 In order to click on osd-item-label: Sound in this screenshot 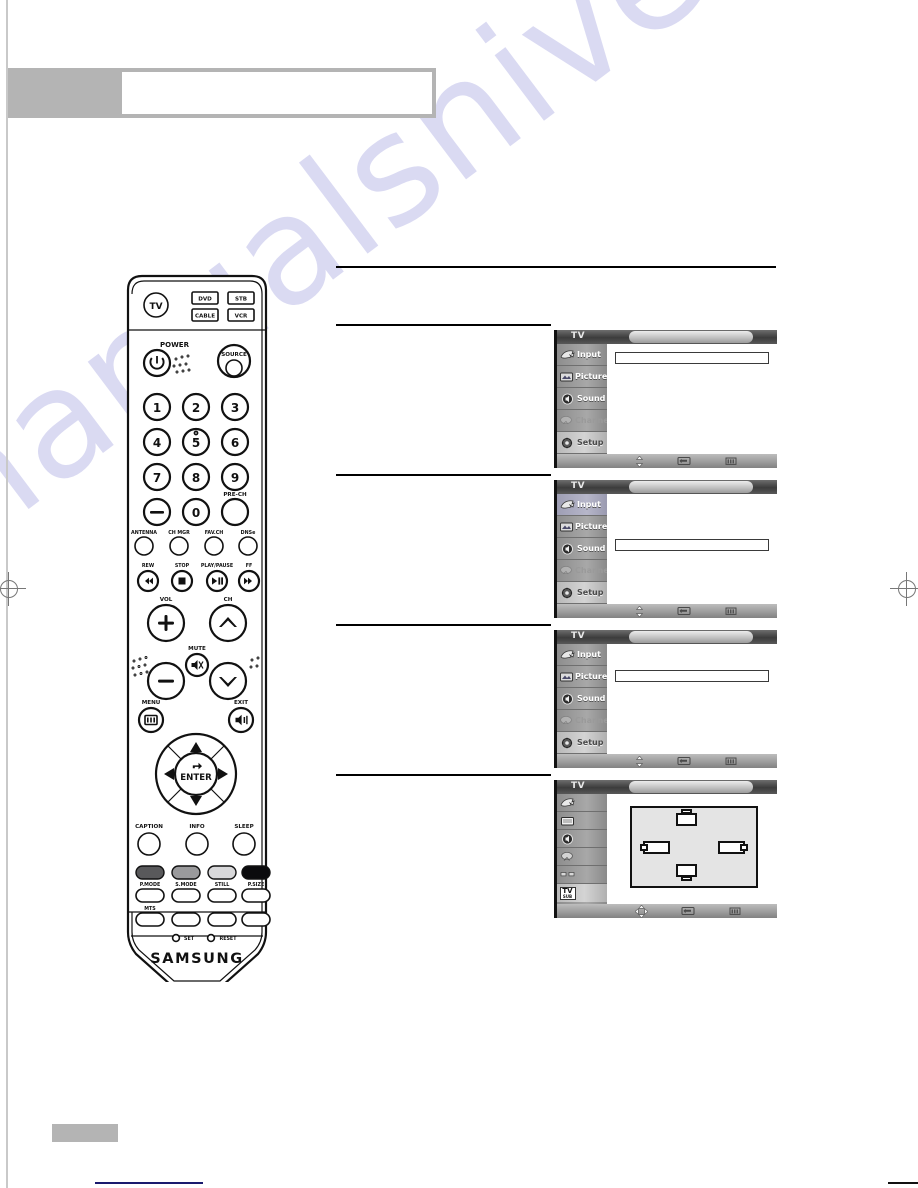, I will do `click(591, 398)`.